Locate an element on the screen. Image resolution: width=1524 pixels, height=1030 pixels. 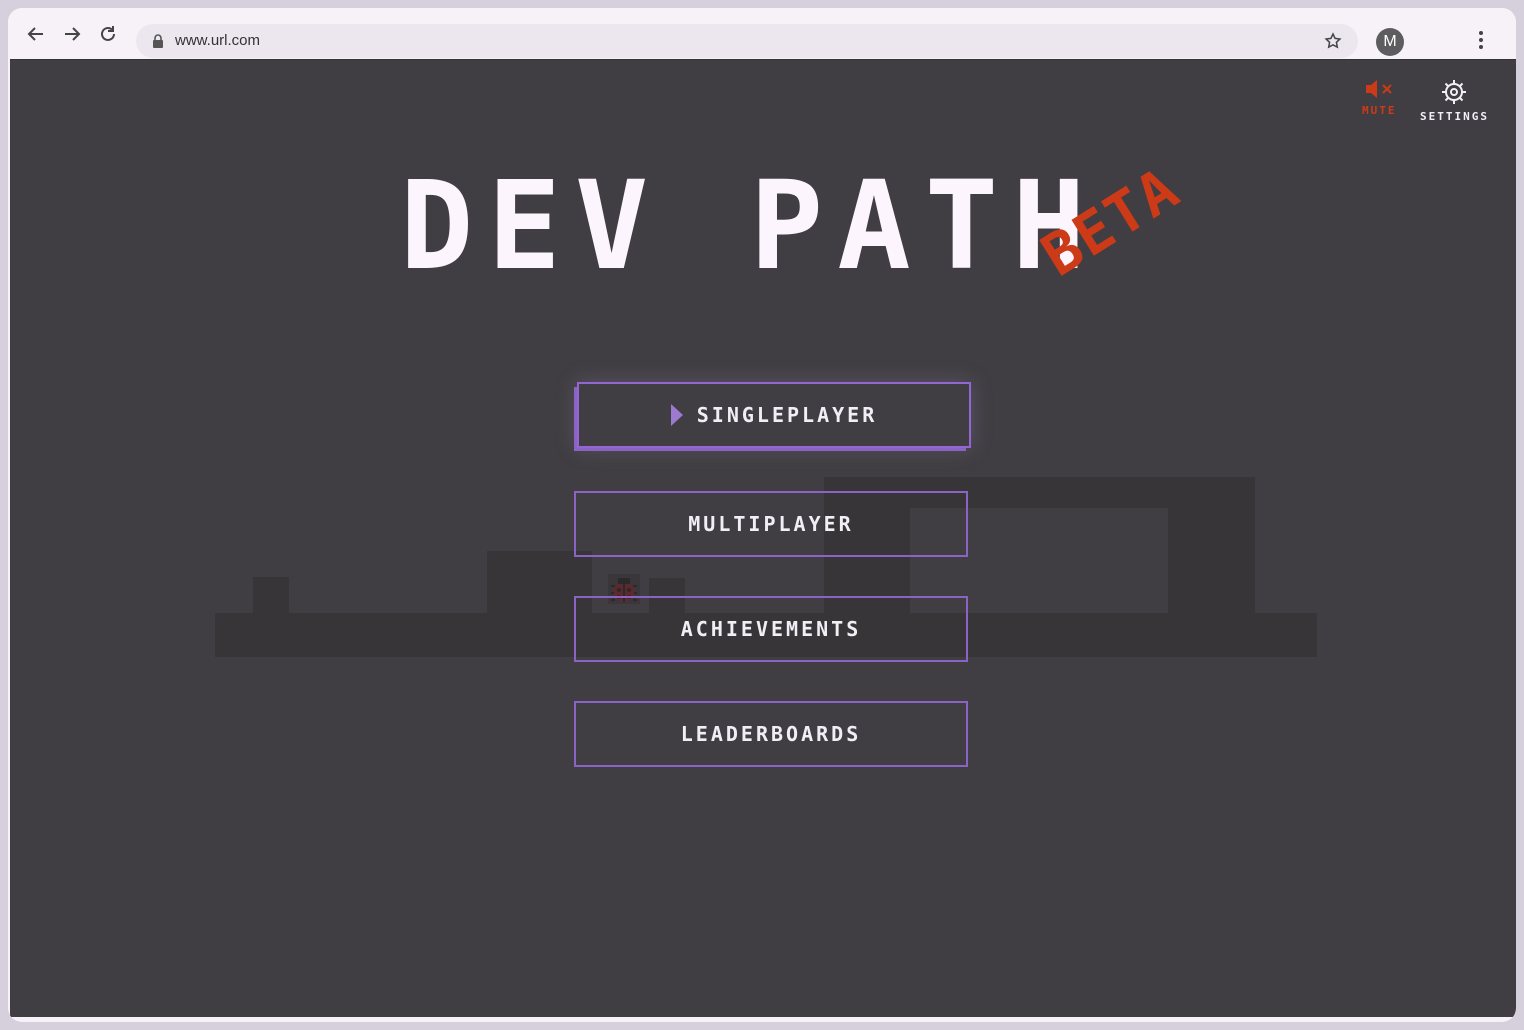
multiplayer-button: MULTIPLAYER is located at coordinates (771, 524).